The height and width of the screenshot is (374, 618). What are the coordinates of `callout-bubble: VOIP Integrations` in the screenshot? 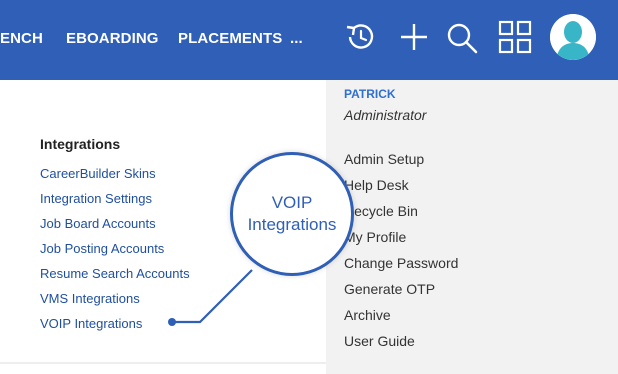 It's located at (292, 214).